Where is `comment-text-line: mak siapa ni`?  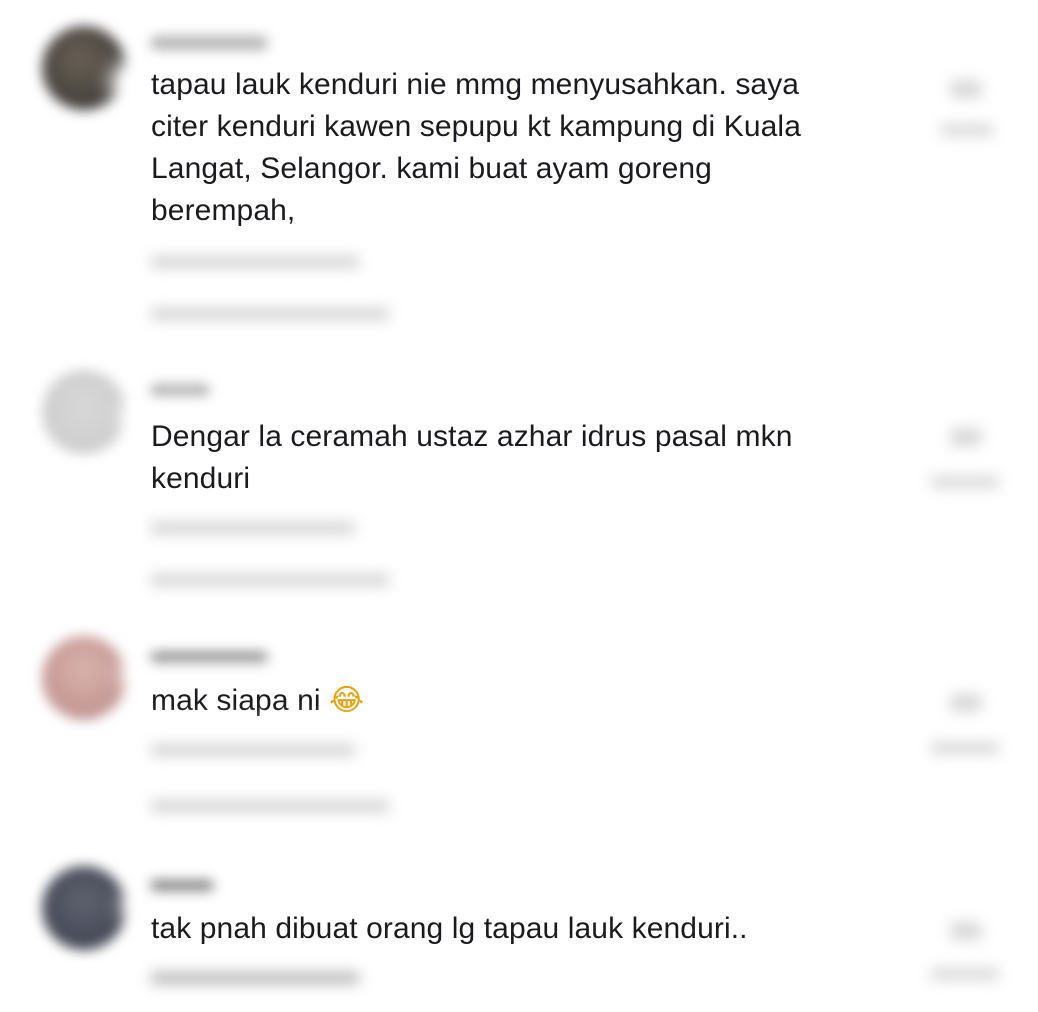 comment-text-line: mak siapa ni is located at coordinates (236, 700).